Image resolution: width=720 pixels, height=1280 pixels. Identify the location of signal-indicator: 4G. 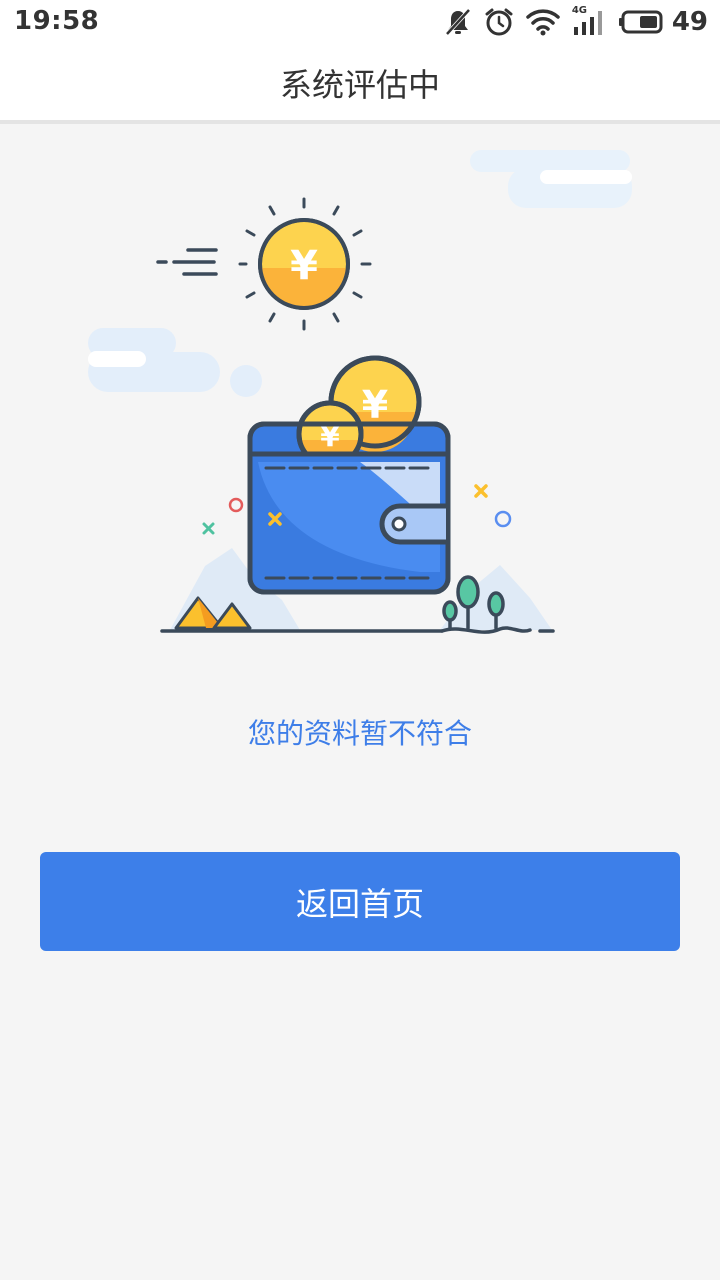
(589, 21).